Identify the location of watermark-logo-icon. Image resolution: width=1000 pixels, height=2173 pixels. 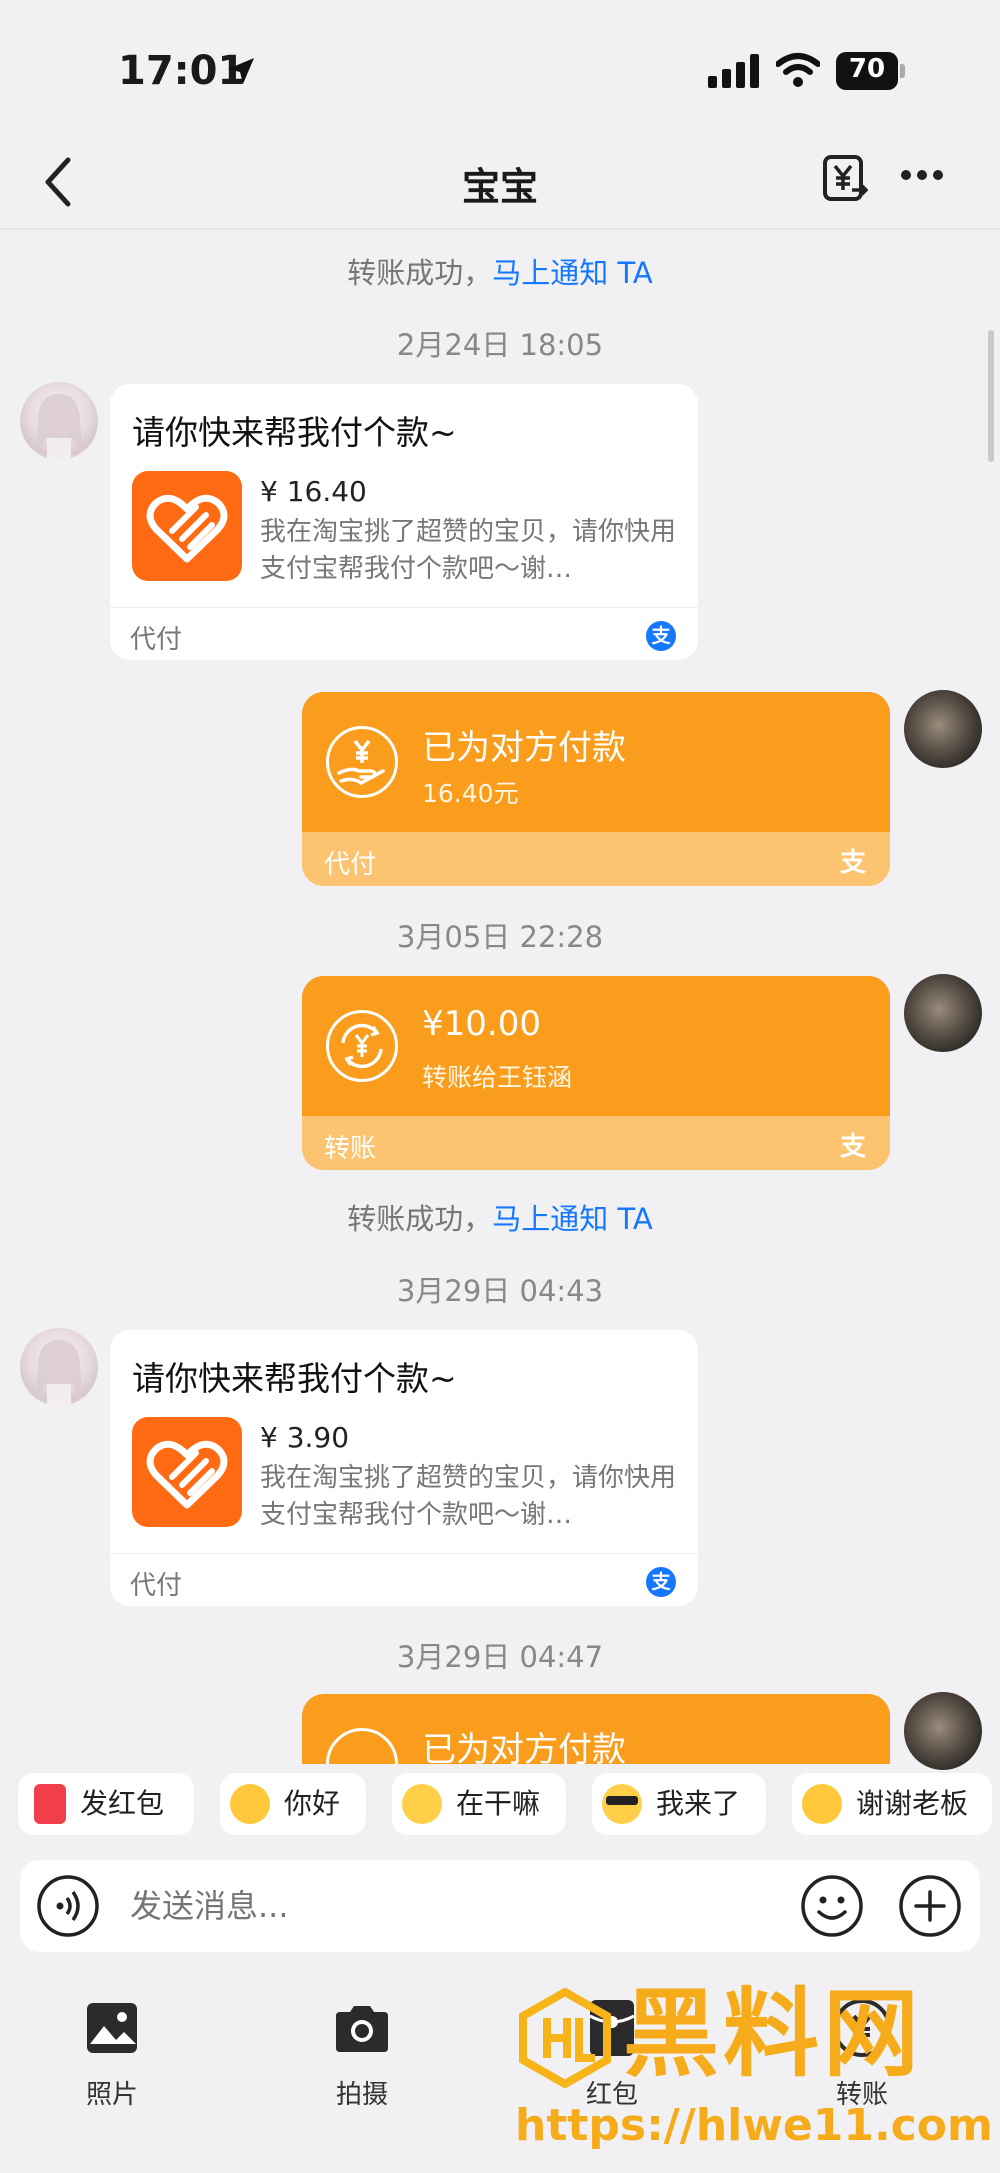
(565, 2038).